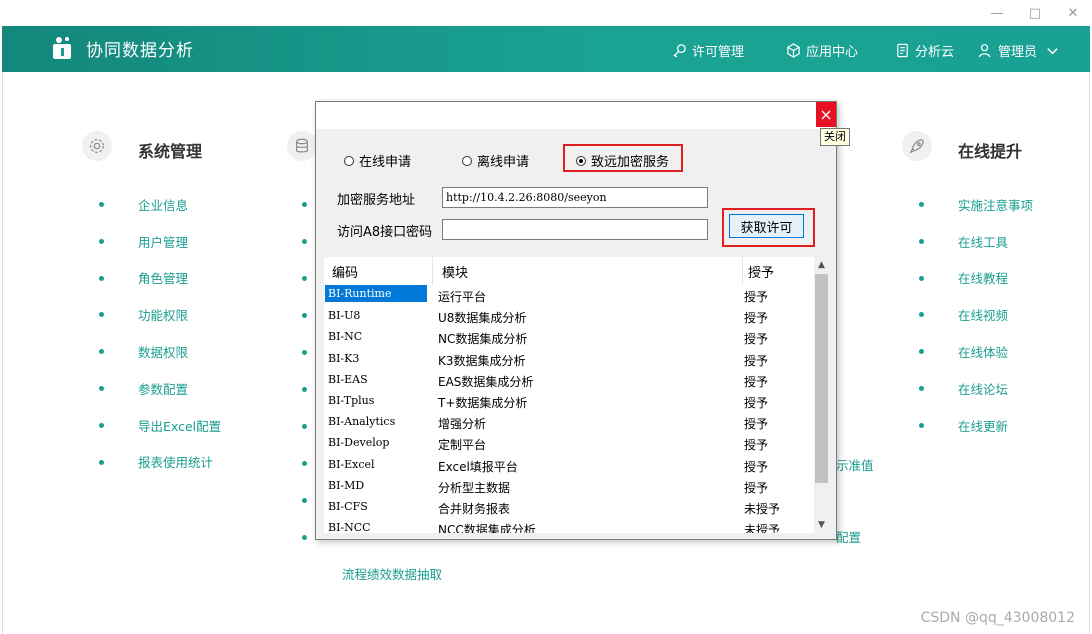 Image resolution: width=1092 pixels, height=634 pixels. I want to click on radio-offline-apply: 离线申请, so click(495, 160).